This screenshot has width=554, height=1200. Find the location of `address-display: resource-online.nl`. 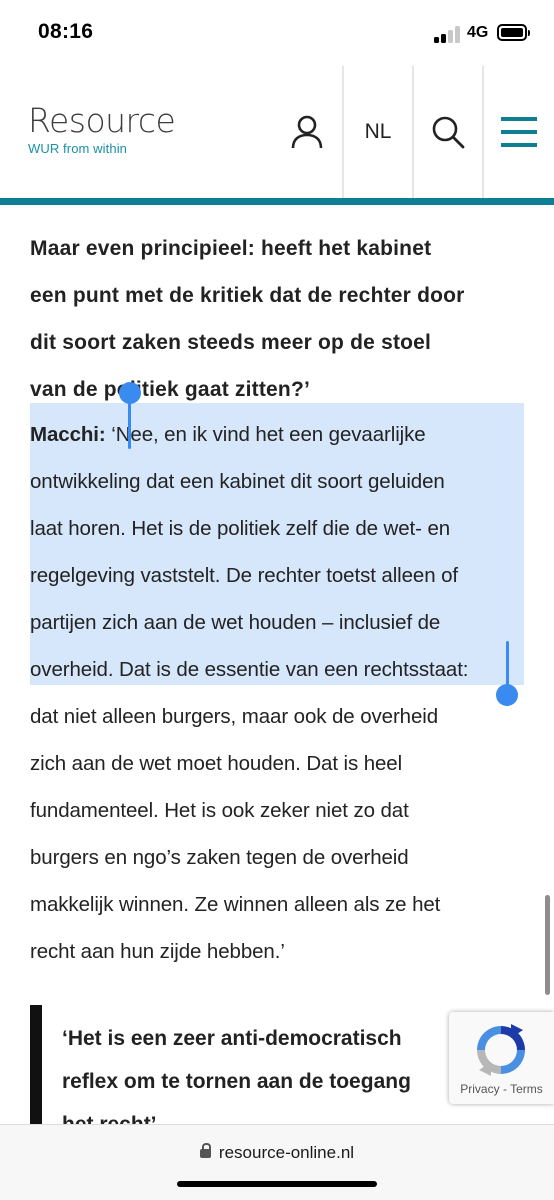

address-display: resource-online.nl is located at coordinates (277, 1153).